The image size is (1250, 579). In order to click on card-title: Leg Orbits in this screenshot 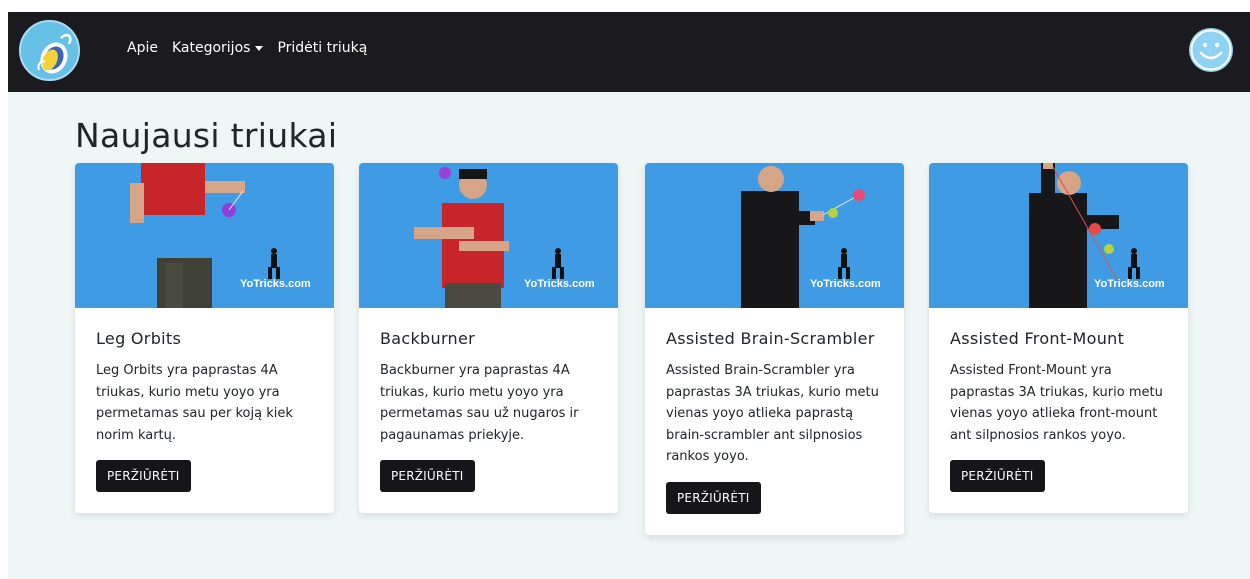, I will do `click(139, 338)`.